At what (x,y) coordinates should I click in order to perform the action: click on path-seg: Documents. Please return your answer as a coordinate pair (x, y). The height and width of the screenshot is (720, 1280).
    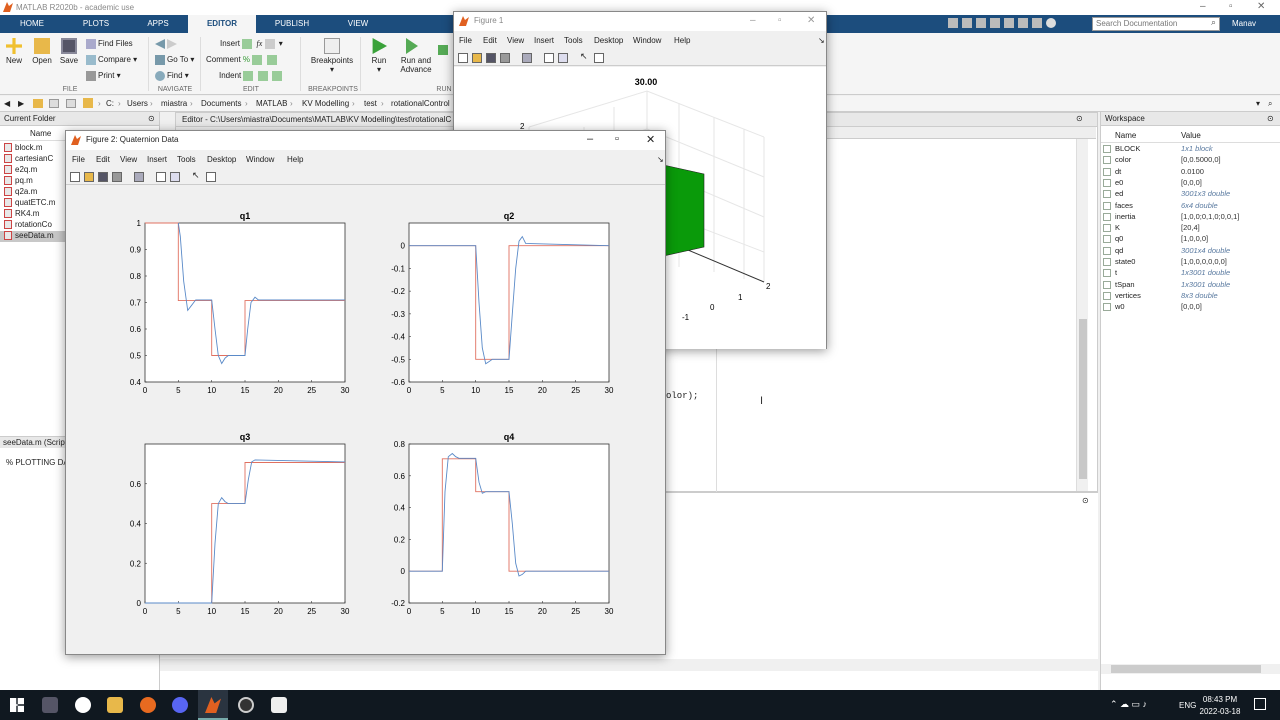
    Looking at the image, I should click on (221, 103).